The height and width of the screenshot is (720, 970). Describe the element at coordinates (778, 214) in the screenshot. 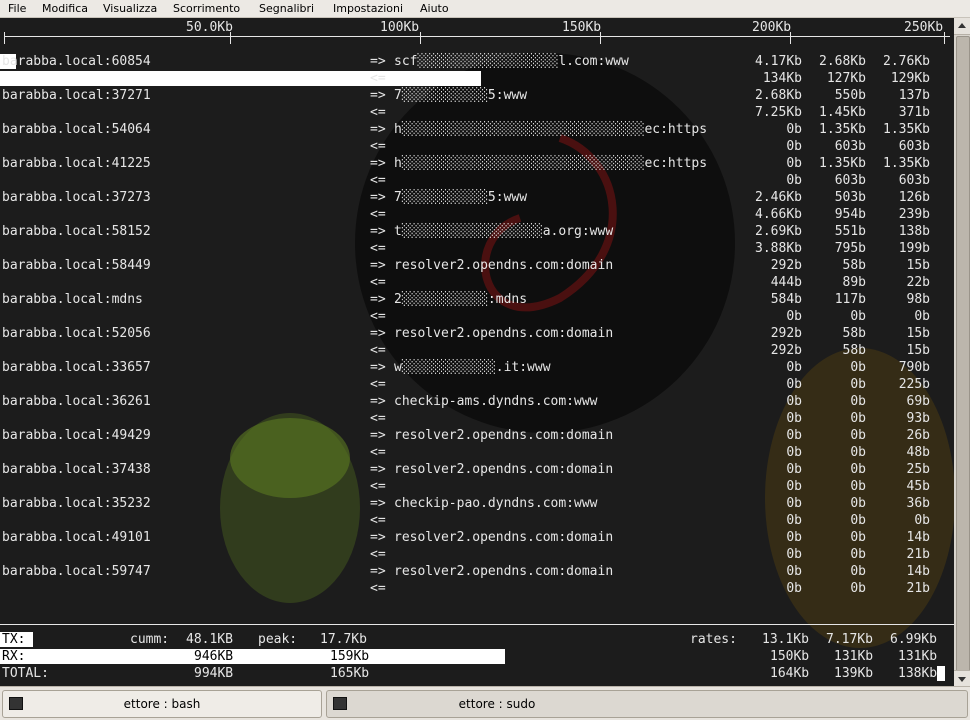

I see `rx-rate: 4.66Kb` at that location.